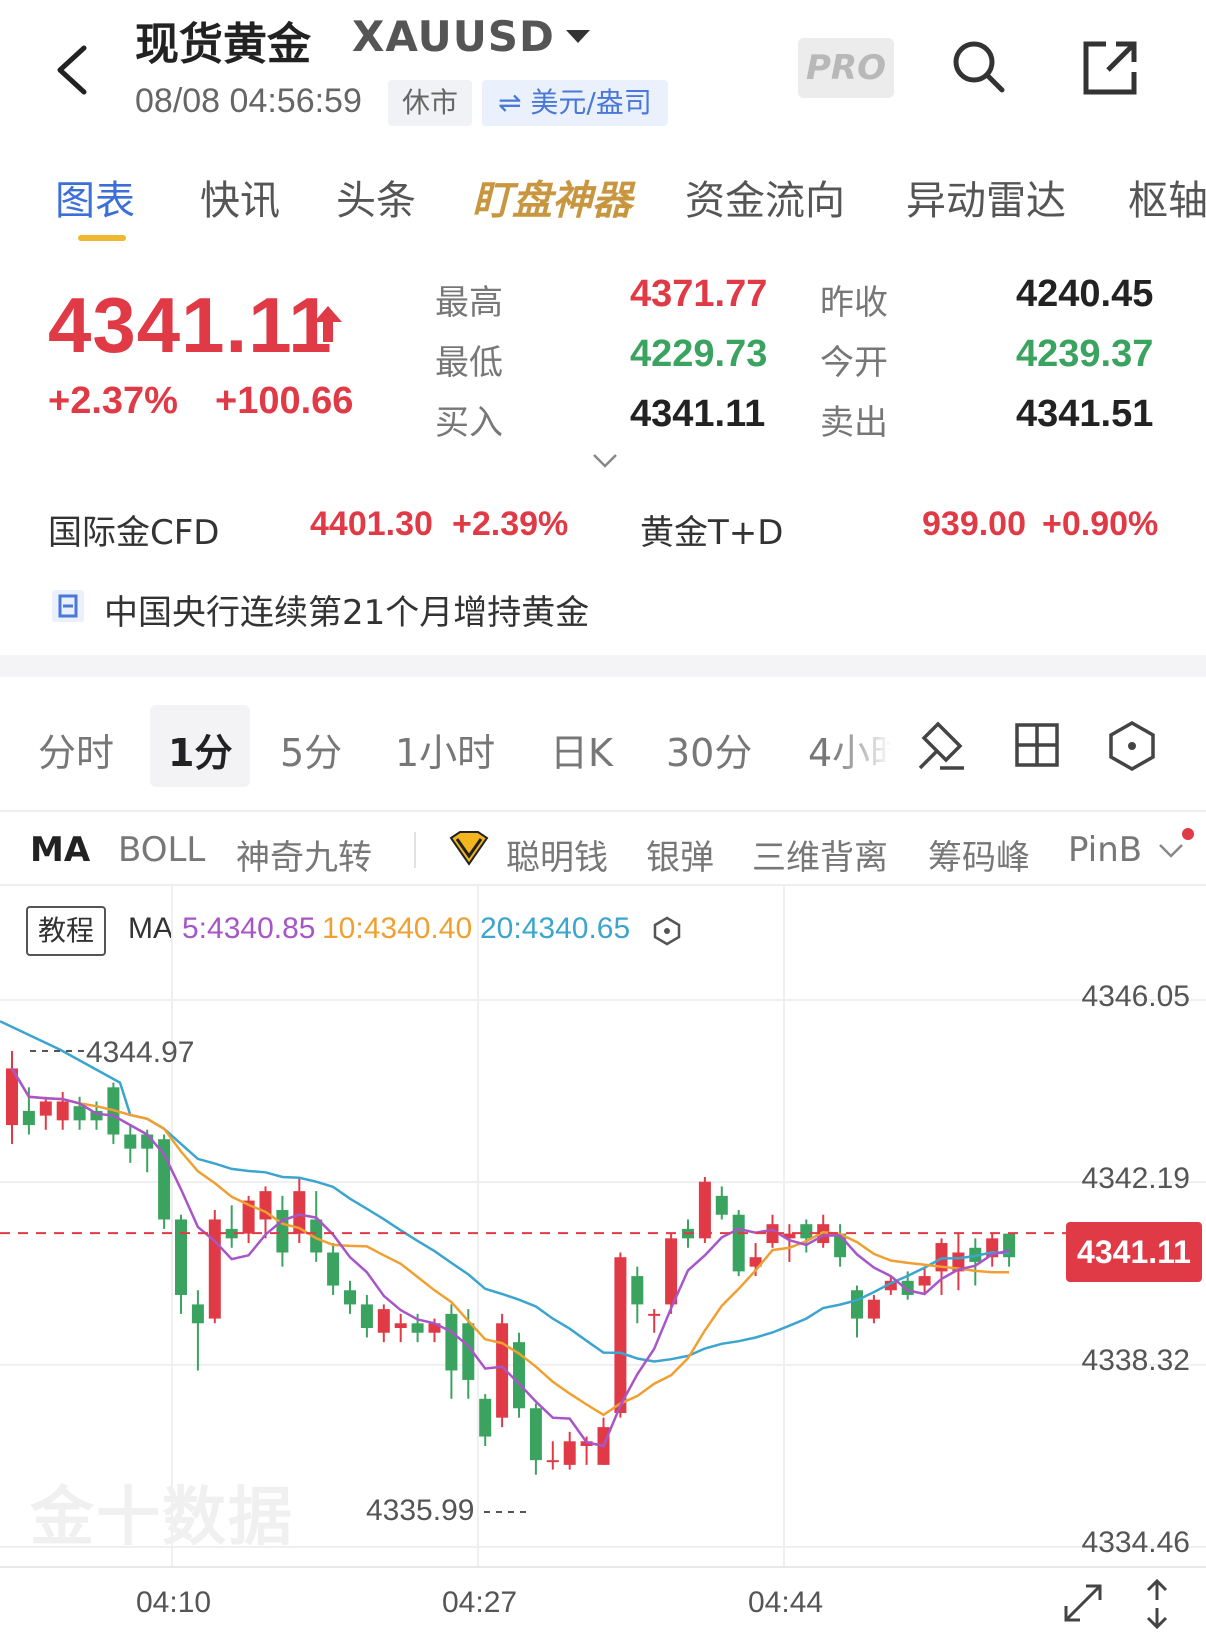  What do you see at coordinates (986, 197) in the screenshot?
I see `tab-anomaly-radar: 异动雷达` at bounding box center [986, 197].